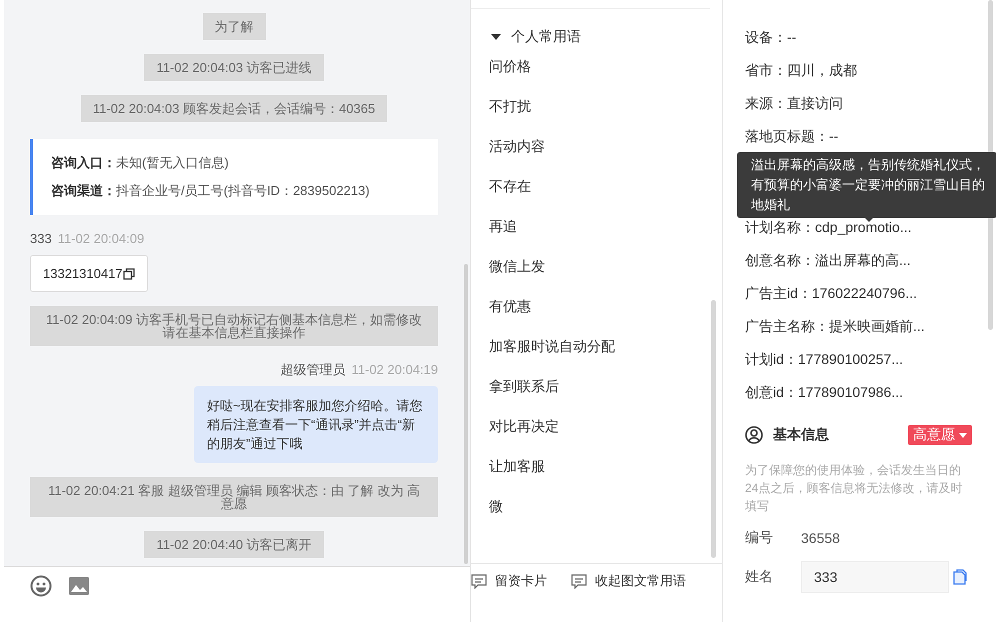 This screenshot has width=996, height=622. Describe the element at coordinates (41, 586) in the screenshot. I see `emoji-icon` at that location.